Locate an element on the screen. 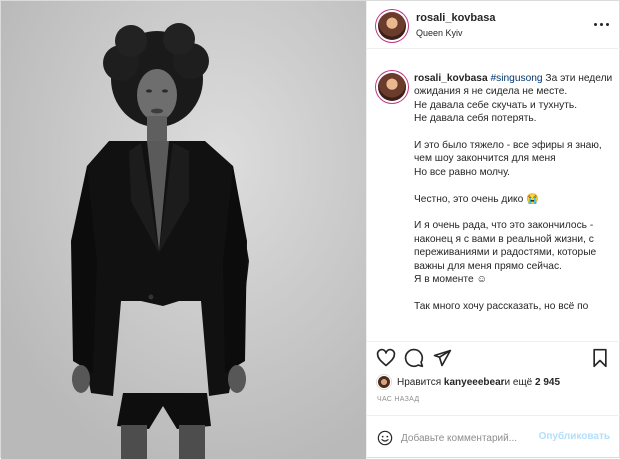  hashtag-link: #singusong is located at coordinates (516, 78).